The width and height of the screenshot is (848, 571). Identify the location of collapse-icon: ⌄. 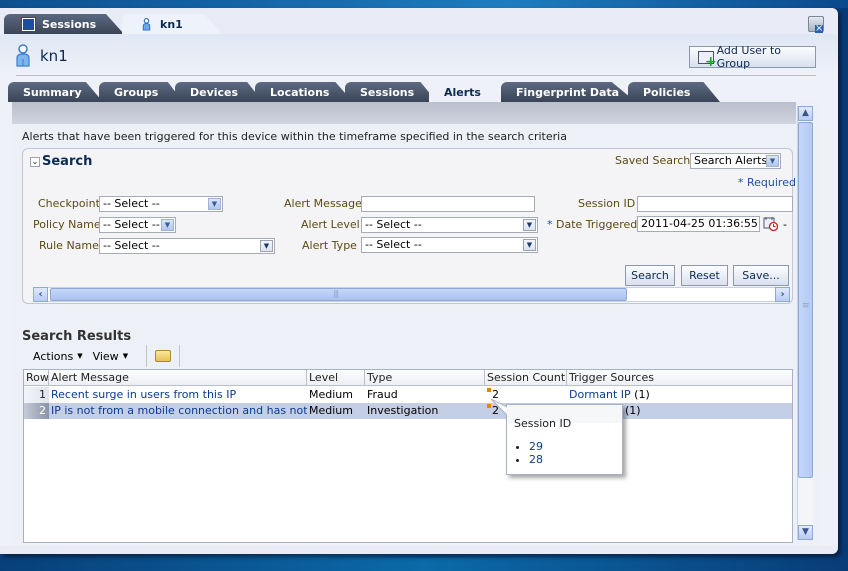
(35, 161).